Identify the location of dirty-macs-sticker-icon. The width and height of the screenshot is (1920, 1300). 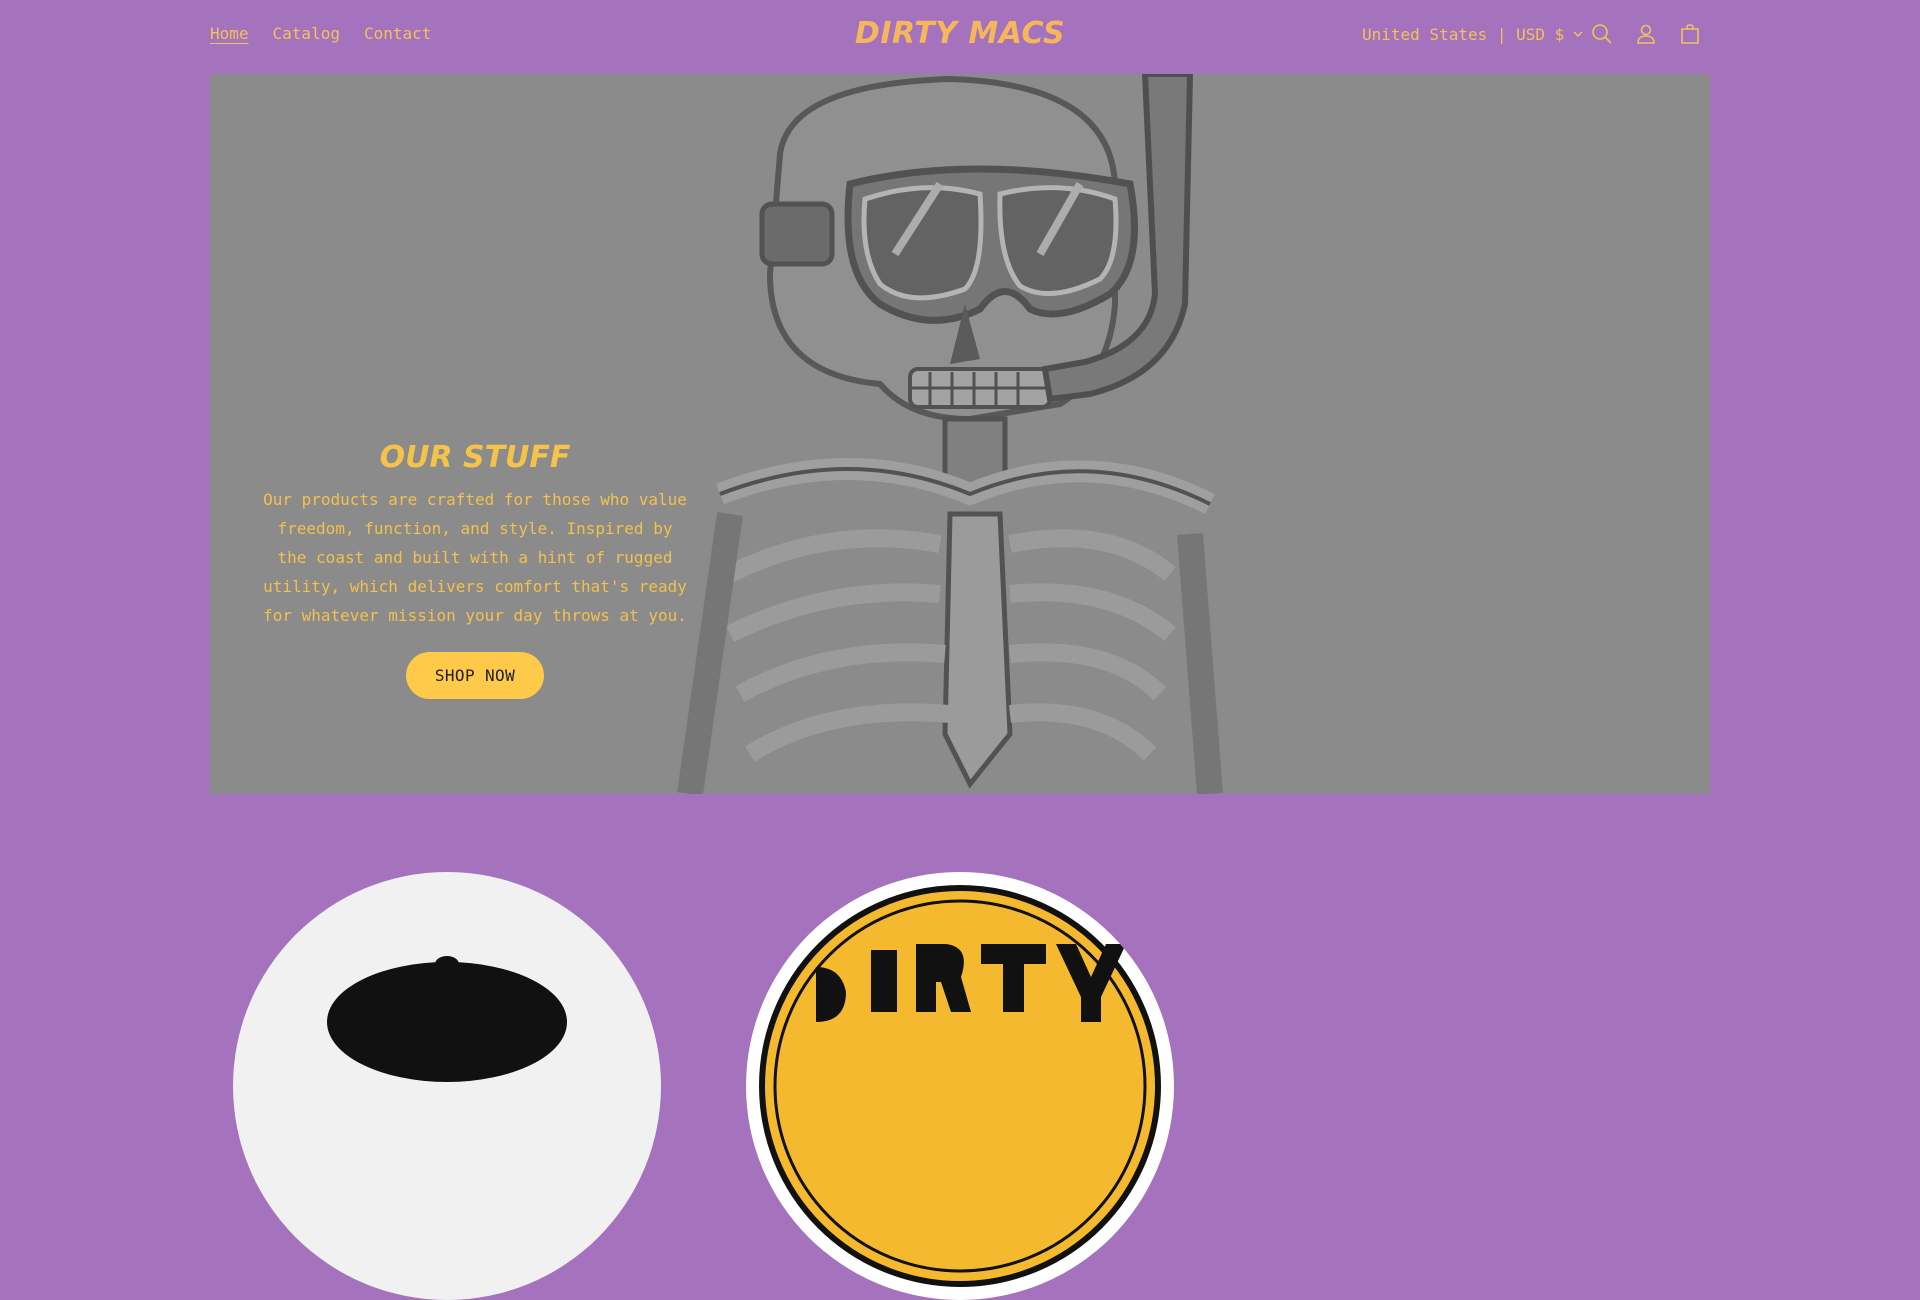
(960, 1086).